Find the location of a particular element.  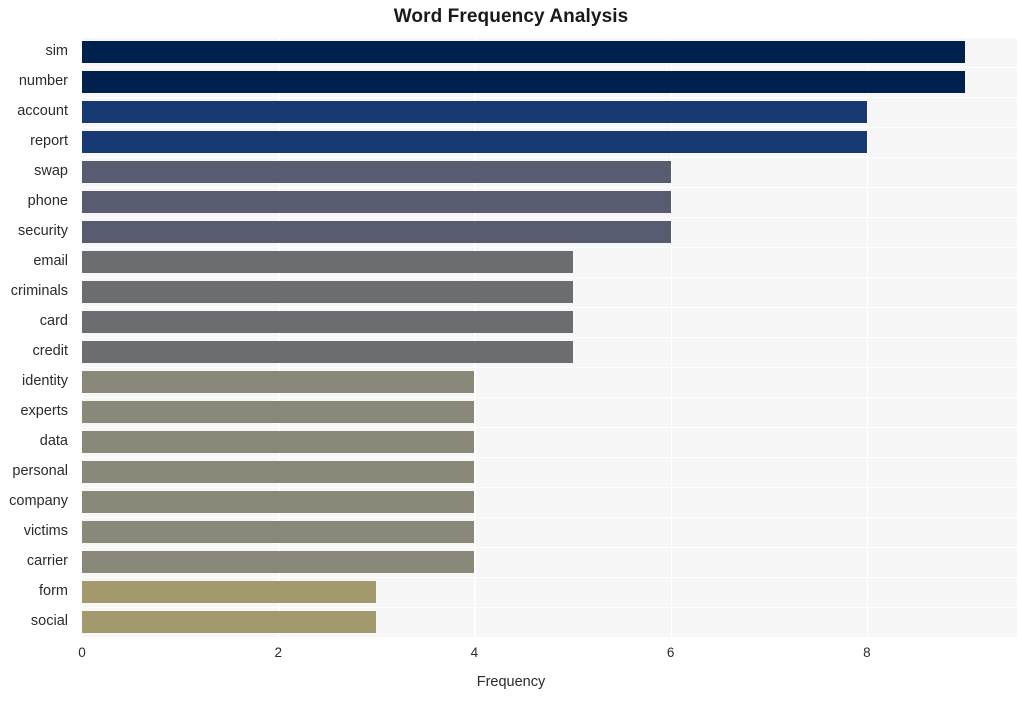

x-axis-tick-label: 0 is located at coordinates (82, 652).